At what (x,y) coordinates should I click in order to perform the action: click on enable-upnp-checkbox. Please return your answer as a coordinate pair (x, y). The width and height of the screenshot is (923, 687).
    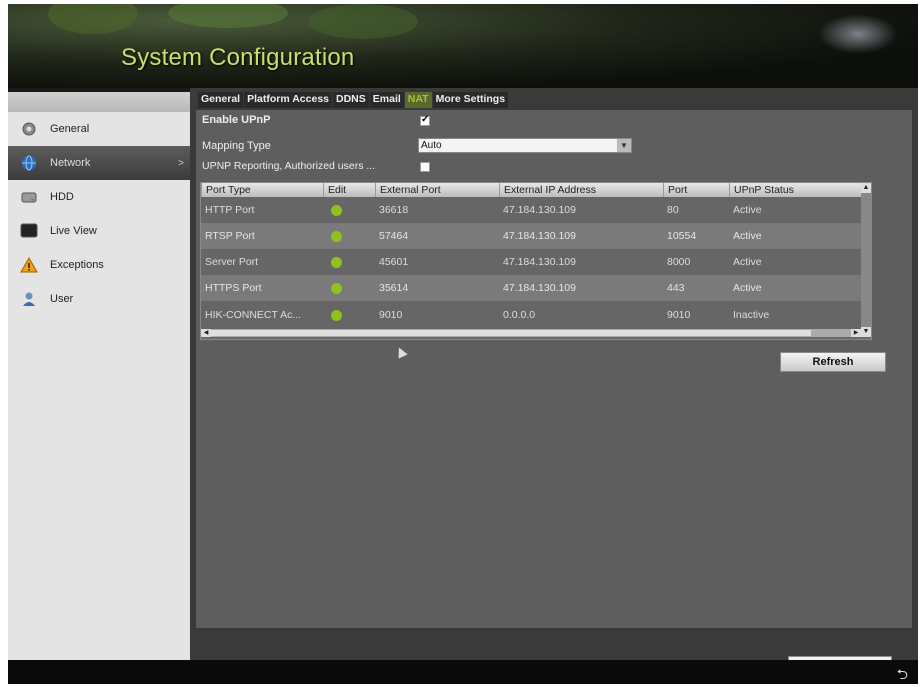
    Looking at the image, I should click on (425, 120).